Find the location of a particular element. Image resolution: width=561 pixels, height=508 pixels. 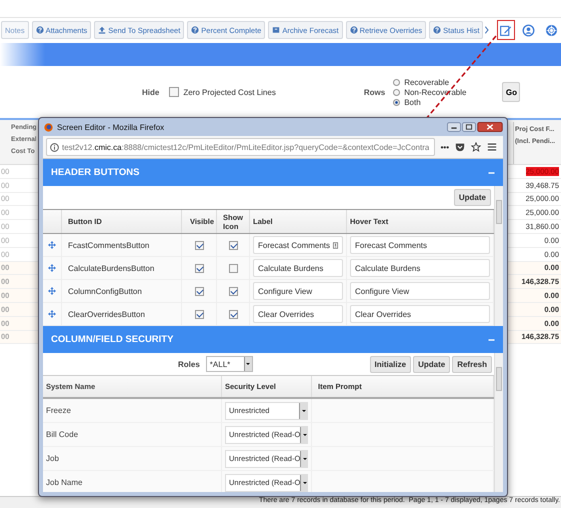

toolbar-button: Refresh is located at coordinates (472, 364).